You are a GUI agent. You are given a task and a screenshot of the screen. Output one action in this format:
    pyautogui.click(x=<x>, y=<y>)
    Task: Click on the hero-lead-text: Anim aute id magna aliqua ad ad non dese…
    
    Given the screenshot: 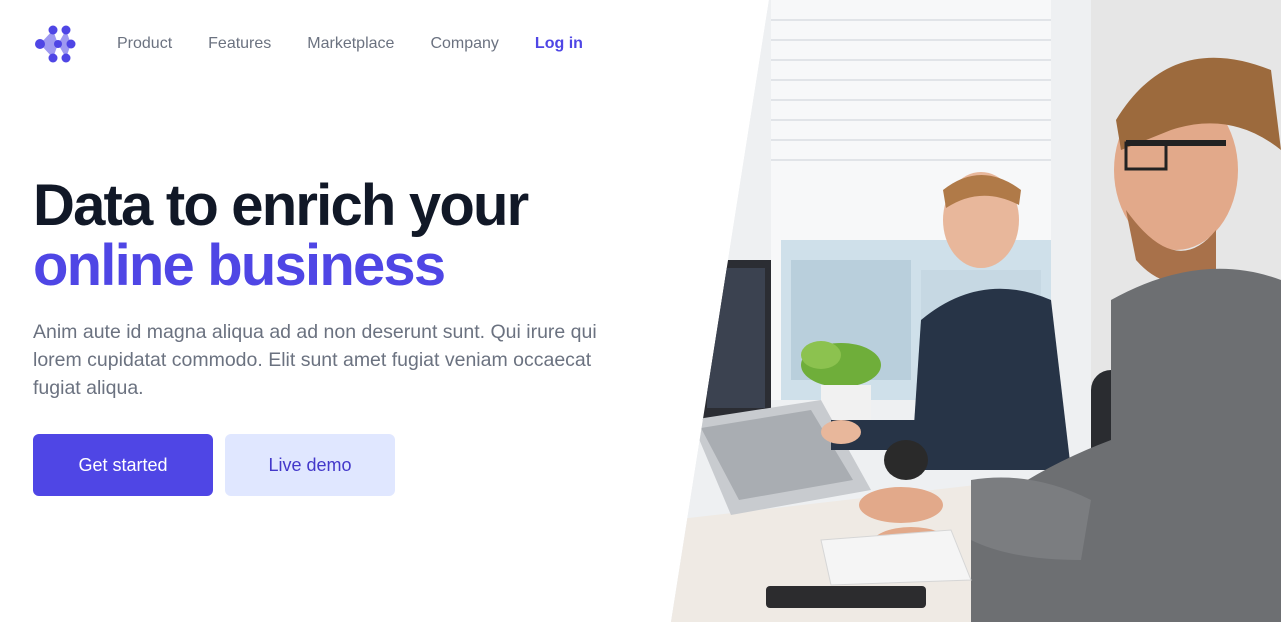 What is the action you would take?
    pyautogui.click(x=315, y=360)
    